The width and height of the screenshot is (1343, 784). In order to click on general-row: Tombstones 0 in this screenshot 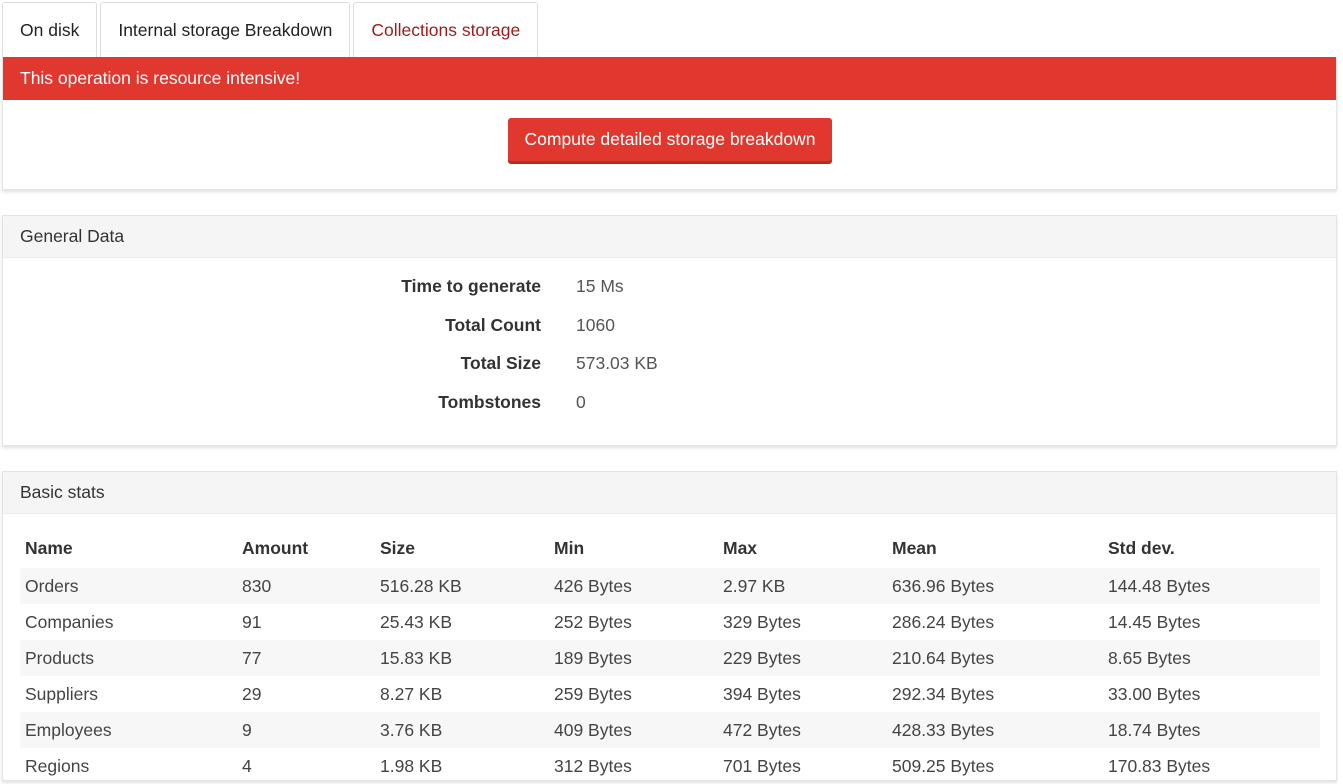, I will do `click(669, 411)`.